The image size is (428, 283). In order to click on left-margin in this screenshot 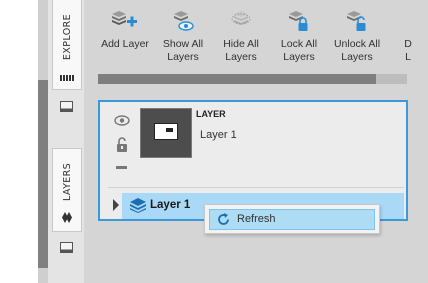, I will do `click(19, 141)`.